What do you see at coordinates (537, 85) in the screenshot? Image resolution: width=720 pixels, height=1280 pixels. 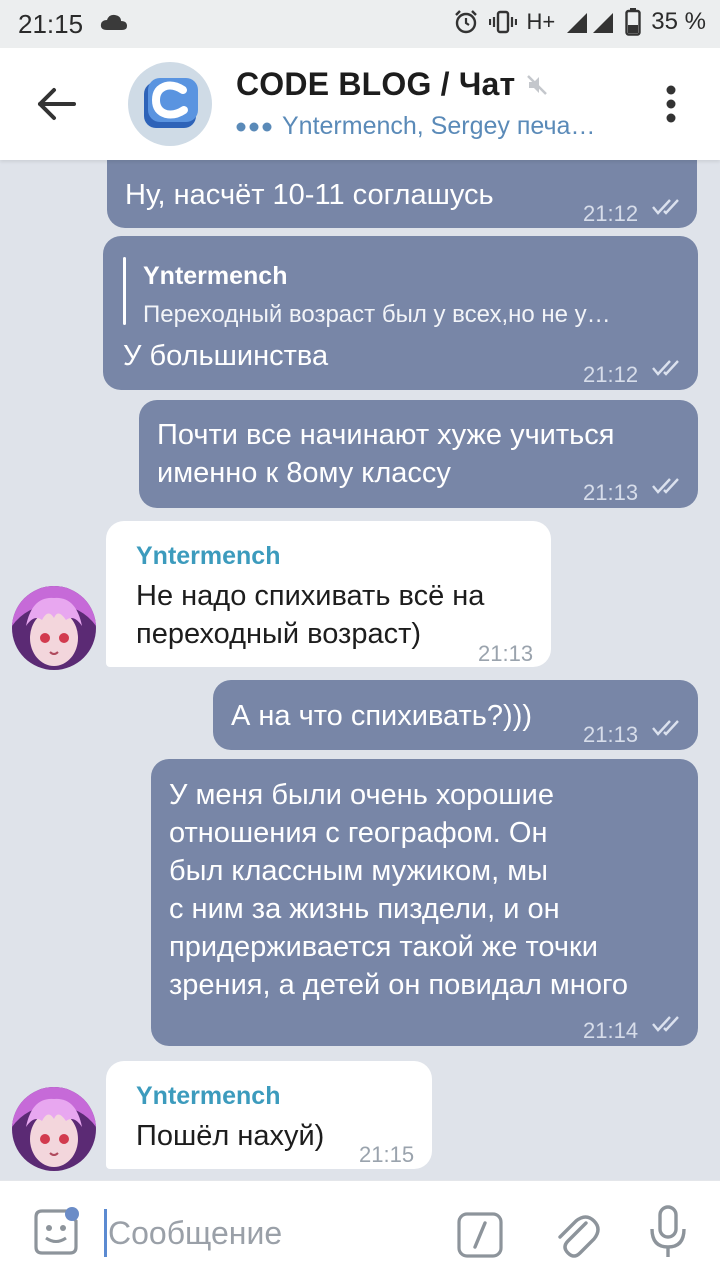 I see `mute-icon` at bounding box center [537, 85].